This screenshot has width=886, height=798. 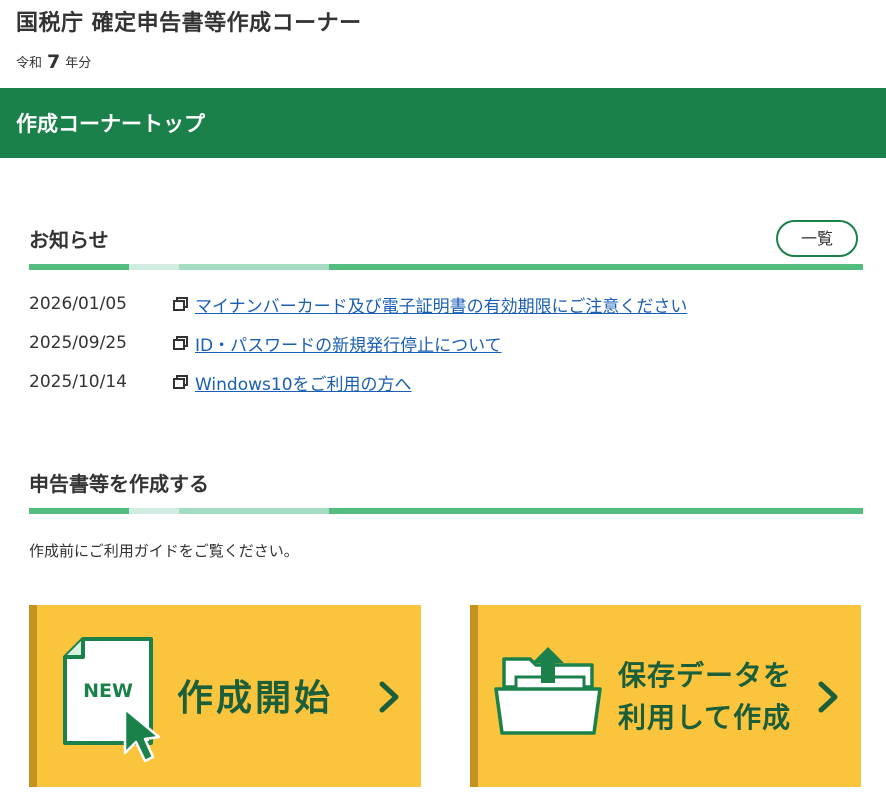 I want to click on create-heading: 申告書等を作成する, so click(x=119, y=484).